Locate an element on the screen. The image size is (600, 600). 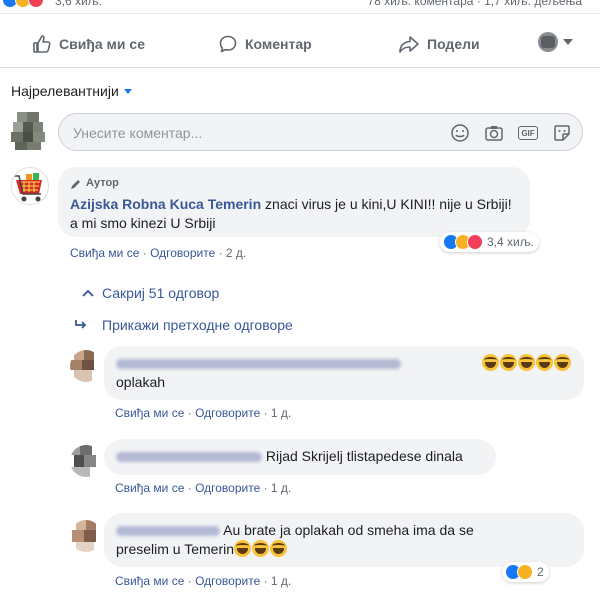
chevron-up-icon is located at coordinates (88, 293).